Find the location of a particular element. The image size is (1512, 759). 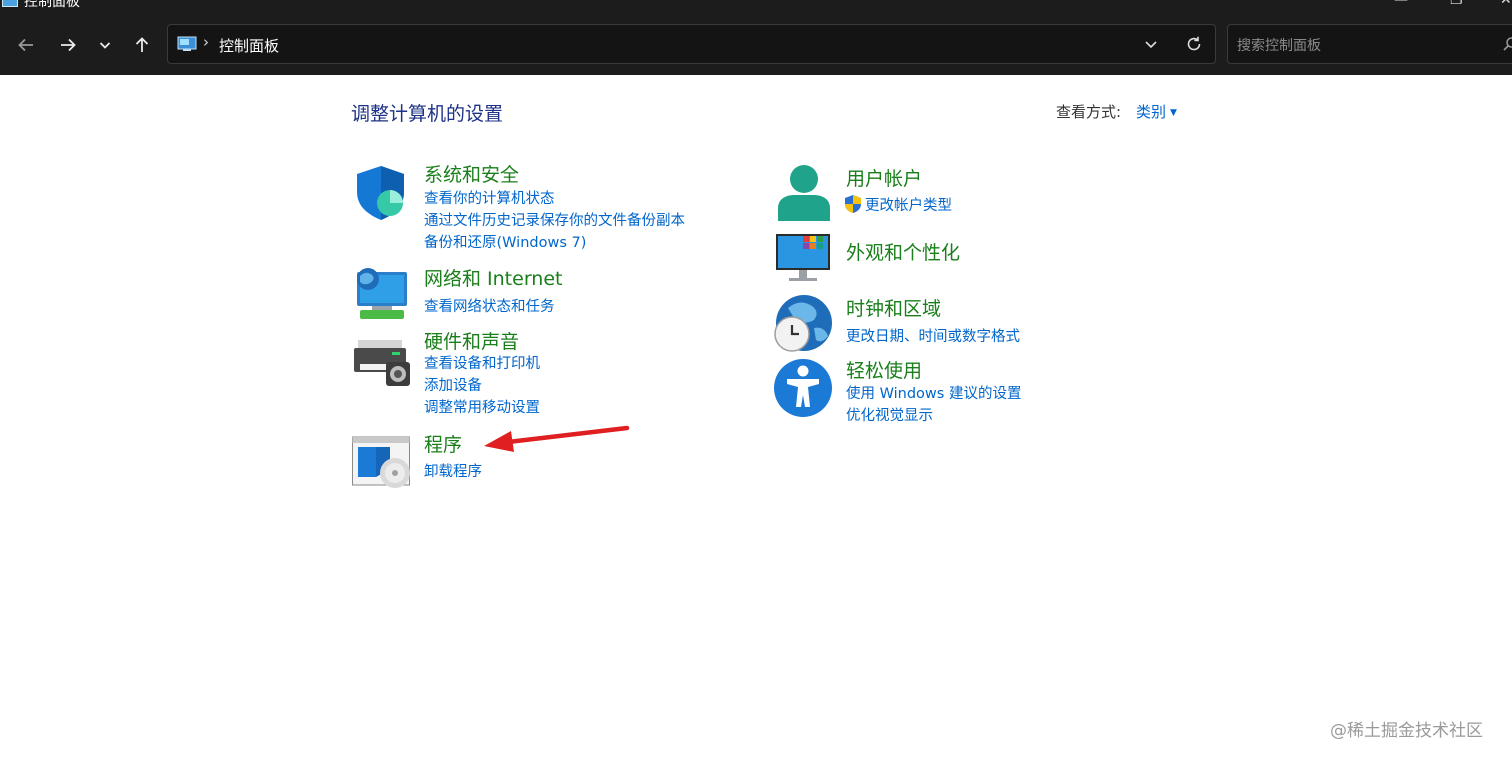

search-placeholder: 搜索控制面板 is located at coordinates (1279, 46).